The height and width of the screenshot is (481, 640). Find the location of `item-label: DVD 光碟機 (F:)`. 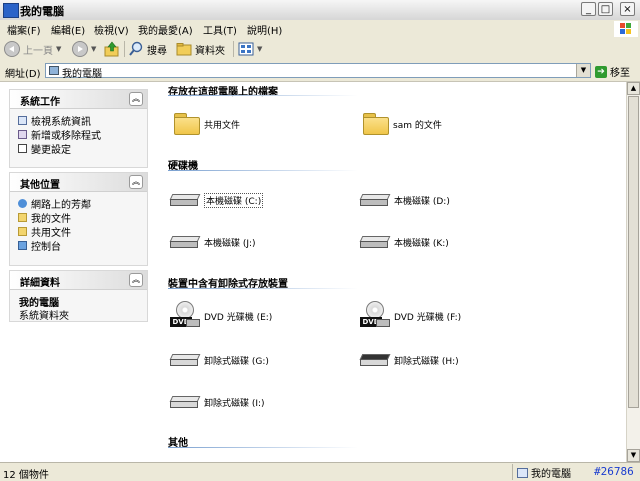

item-label: DVD 光碟機 (F:) is located at coordinates (428, 317).